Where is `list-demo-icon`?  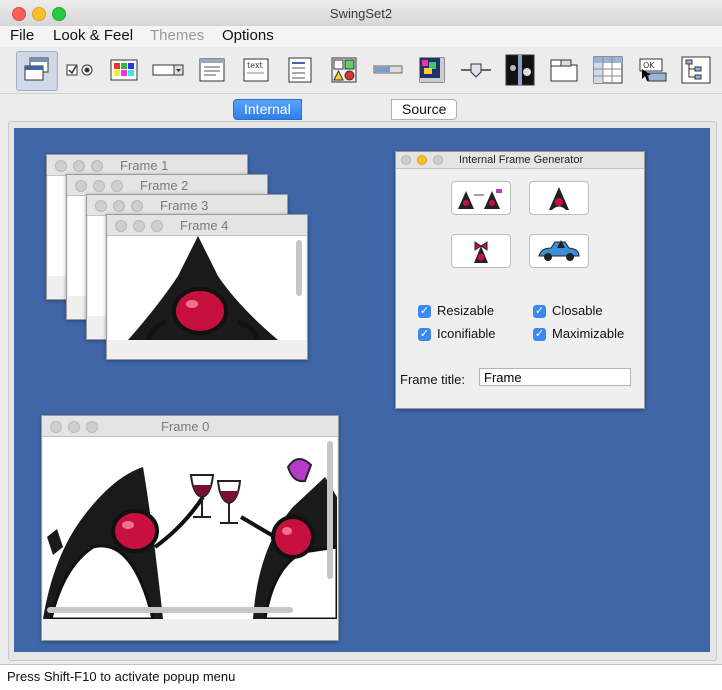
list-demo-icon is located at coordinates (300, 70).